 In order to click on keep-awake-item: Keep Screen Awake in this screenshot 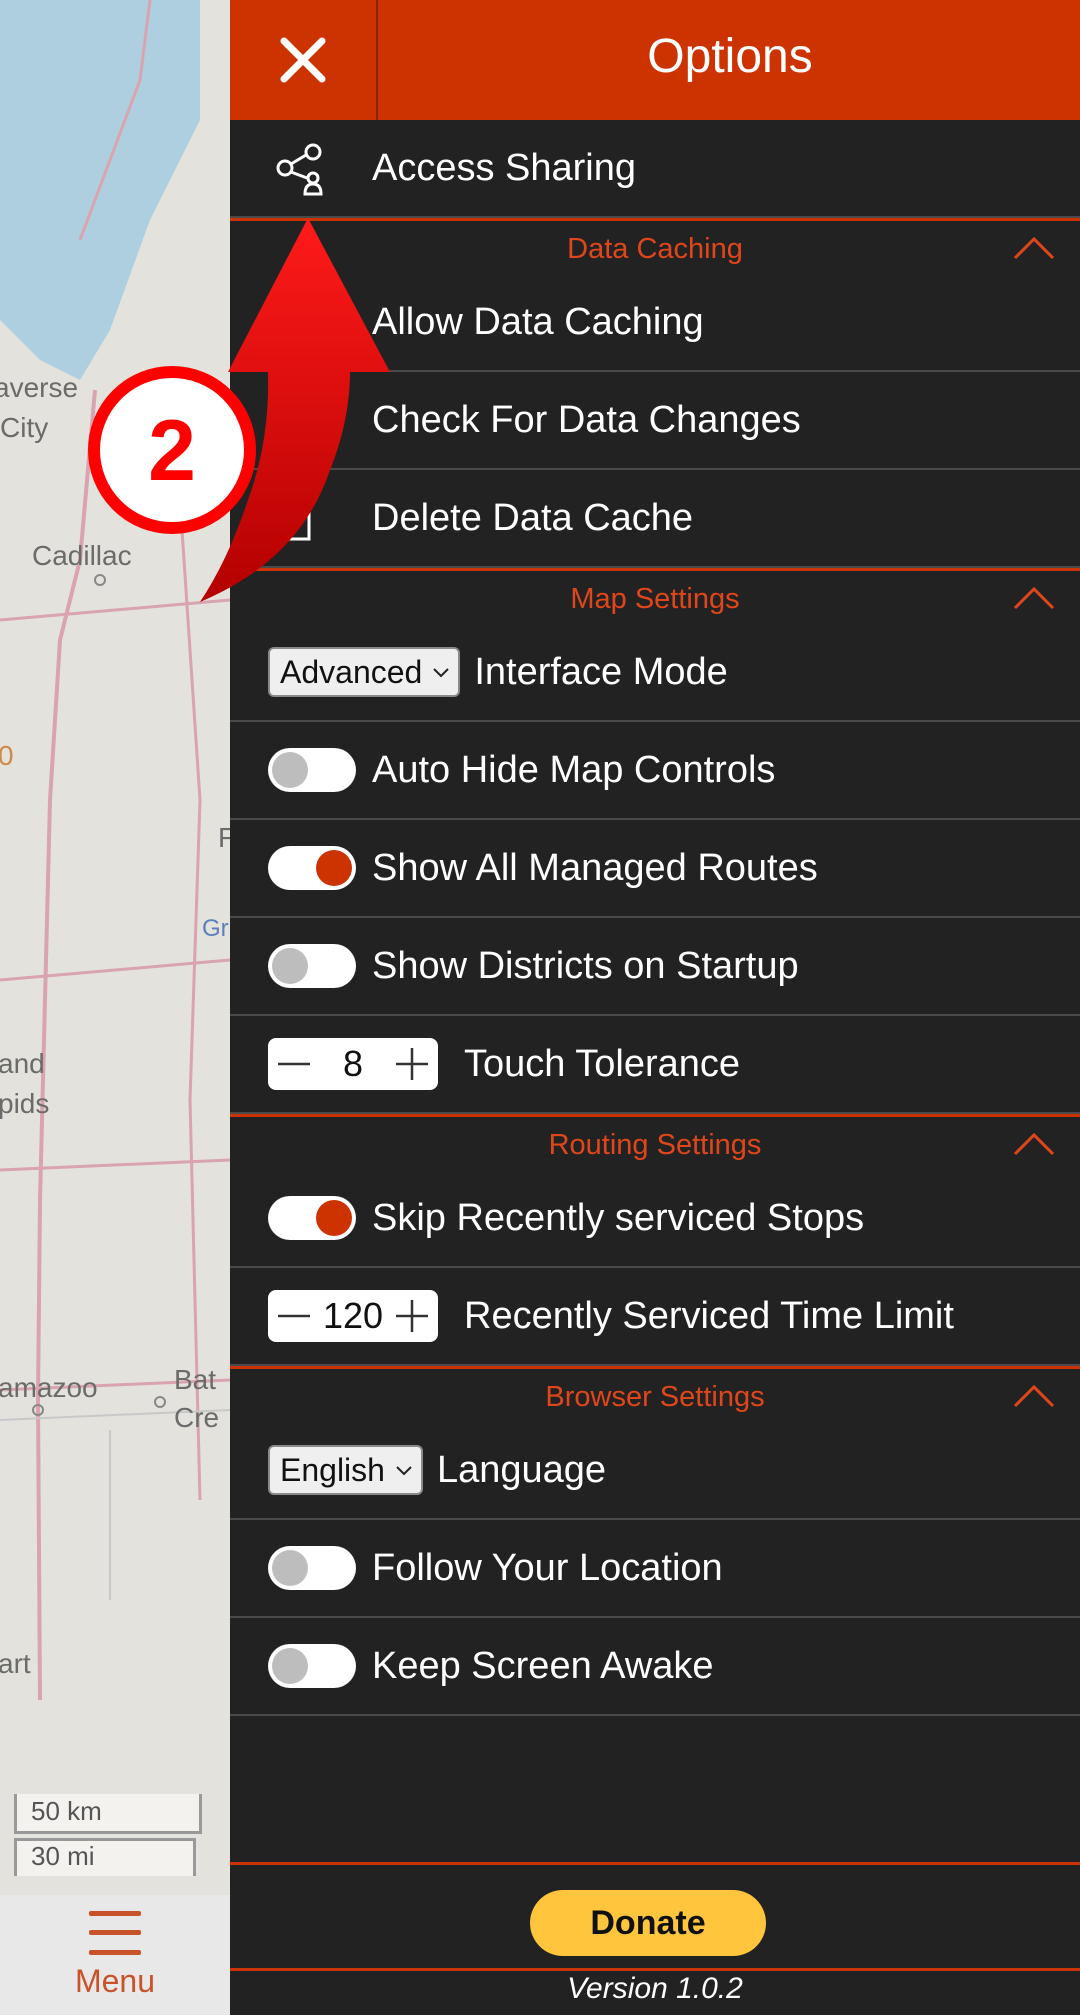, I will do `click(655, 1667)`.